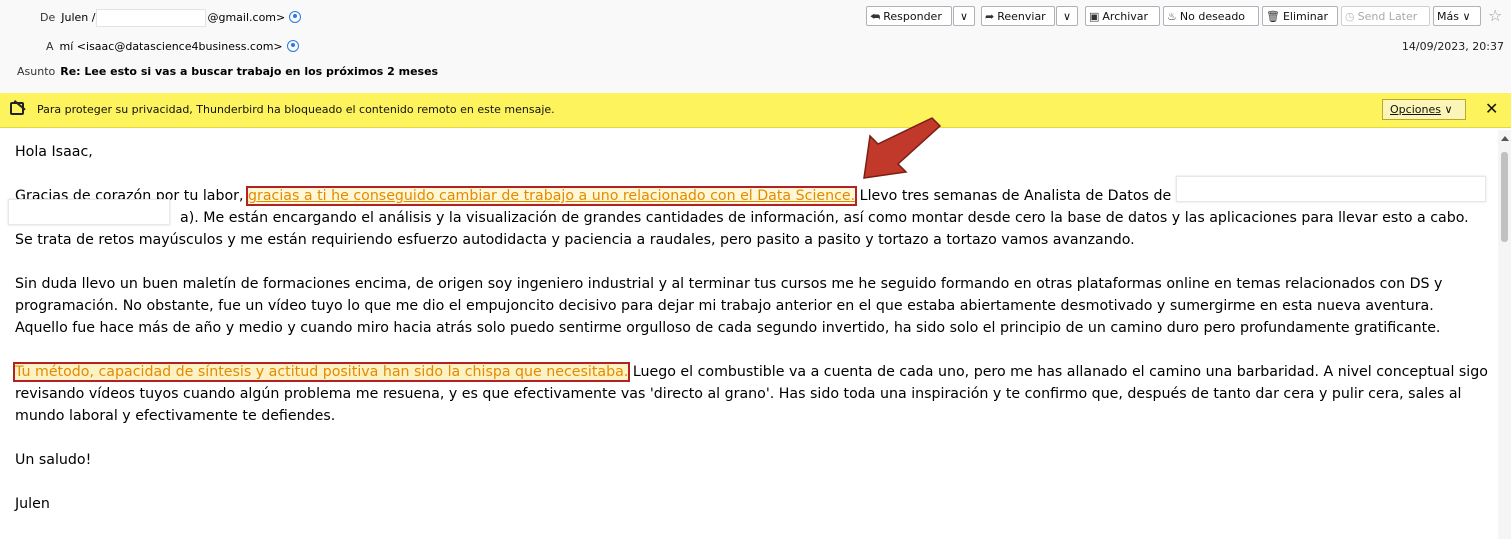 Image resolution: width=1511 pixels, height=539 pixels. What do you see at coordinates (1452, 46) in the screenshot?
I see `message-date: 14/09/2023, 20:37` at bounding box center [1452, 46].